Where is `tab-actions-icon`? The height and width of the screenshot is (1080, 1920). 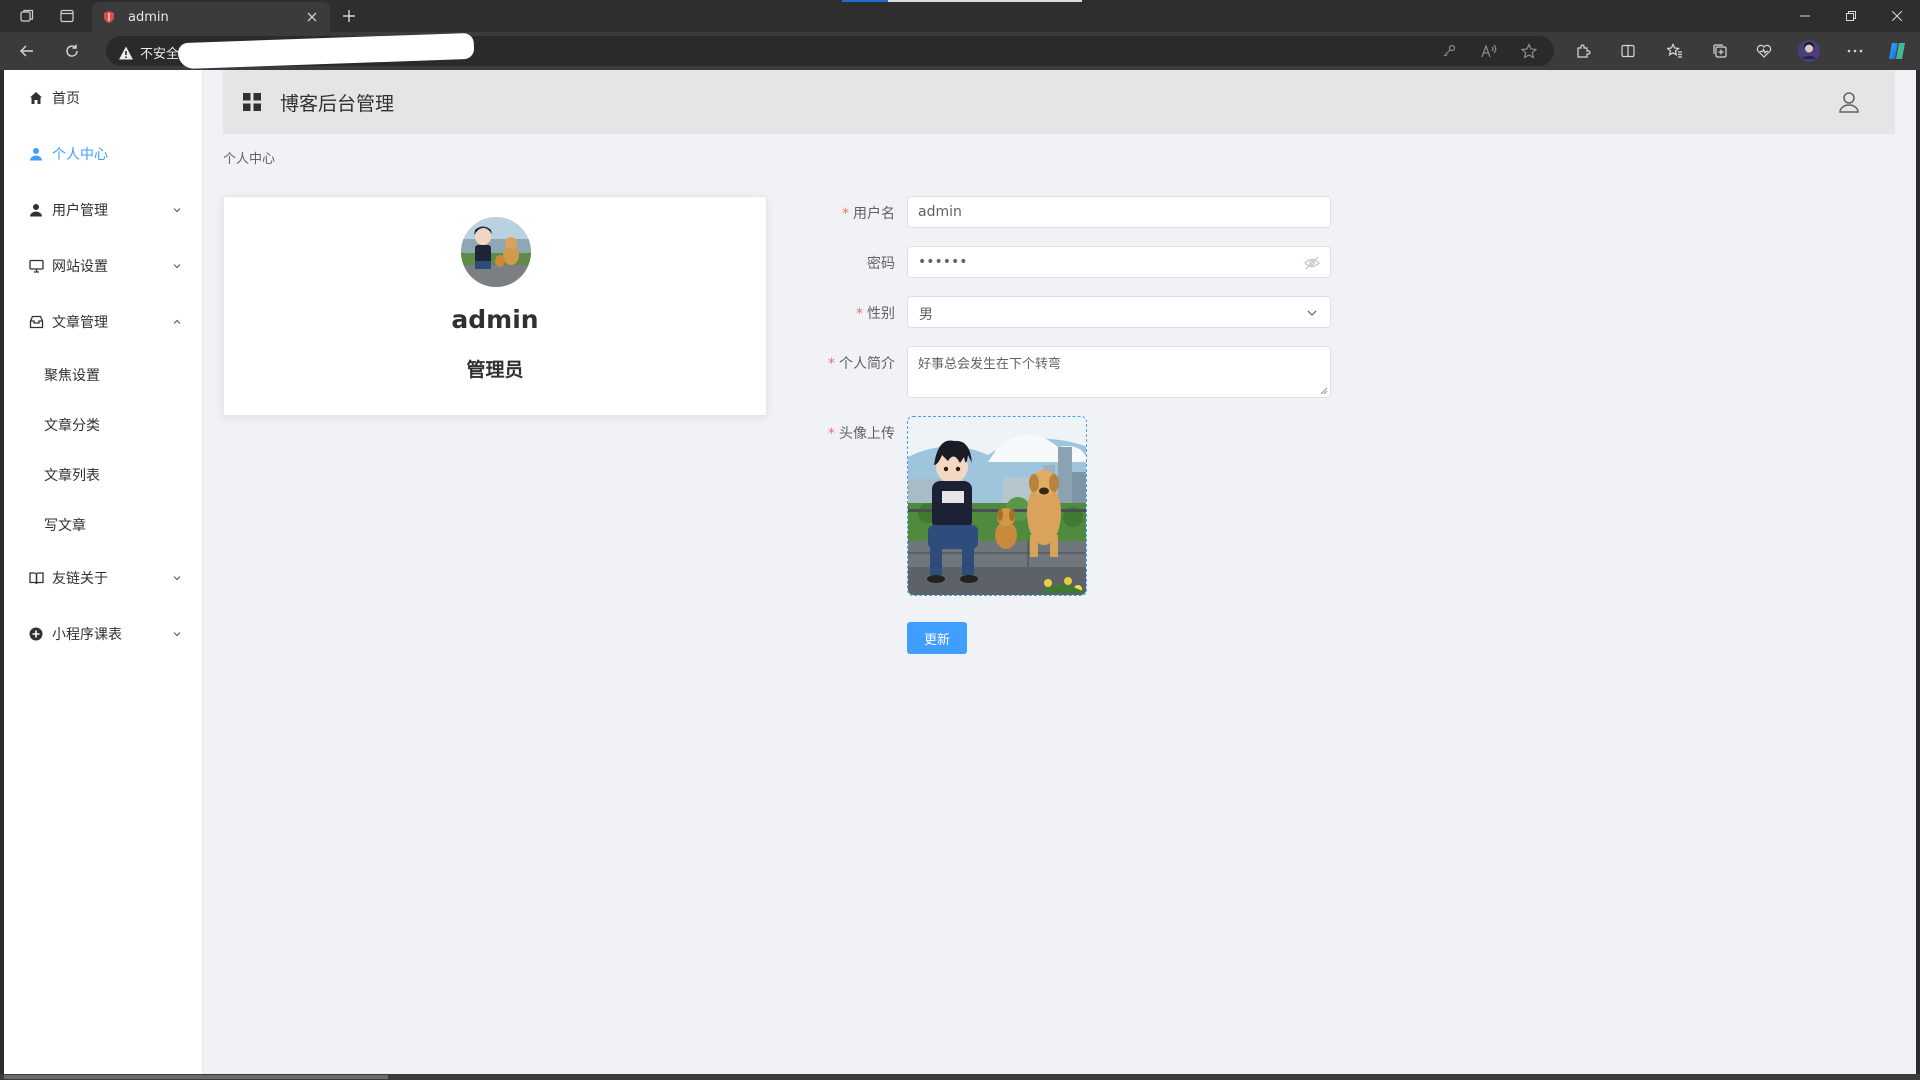 tab-actions-icon is located at coordinates (67, 16).